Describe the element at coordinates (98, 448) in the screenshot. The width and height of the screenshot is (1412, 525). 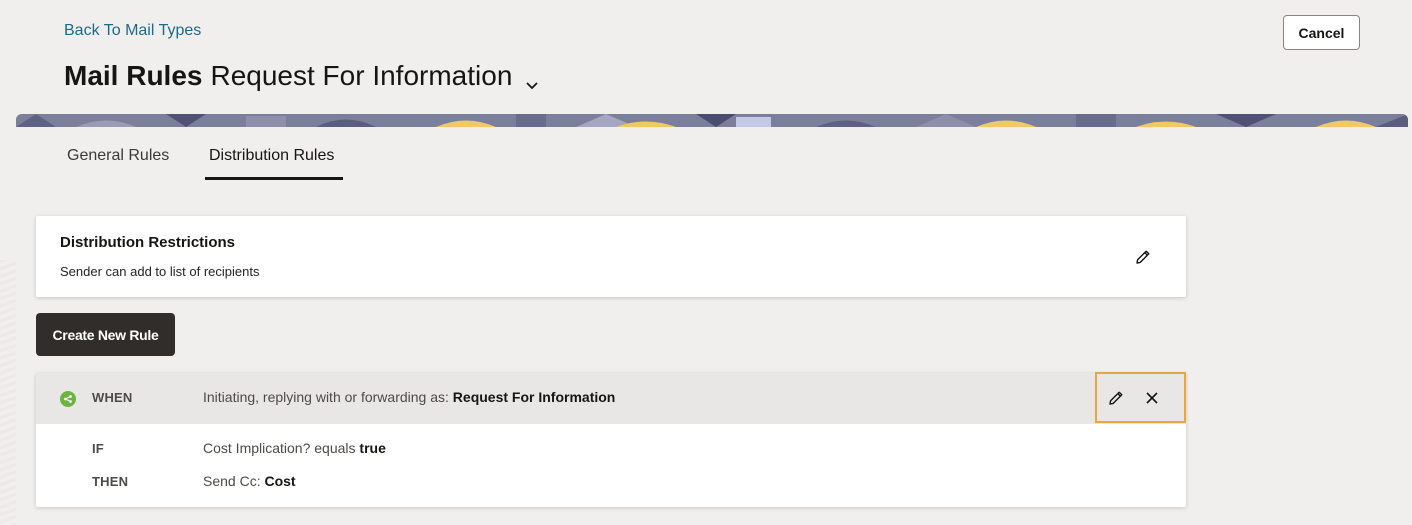
I see `if-keyword: IF` at that location.